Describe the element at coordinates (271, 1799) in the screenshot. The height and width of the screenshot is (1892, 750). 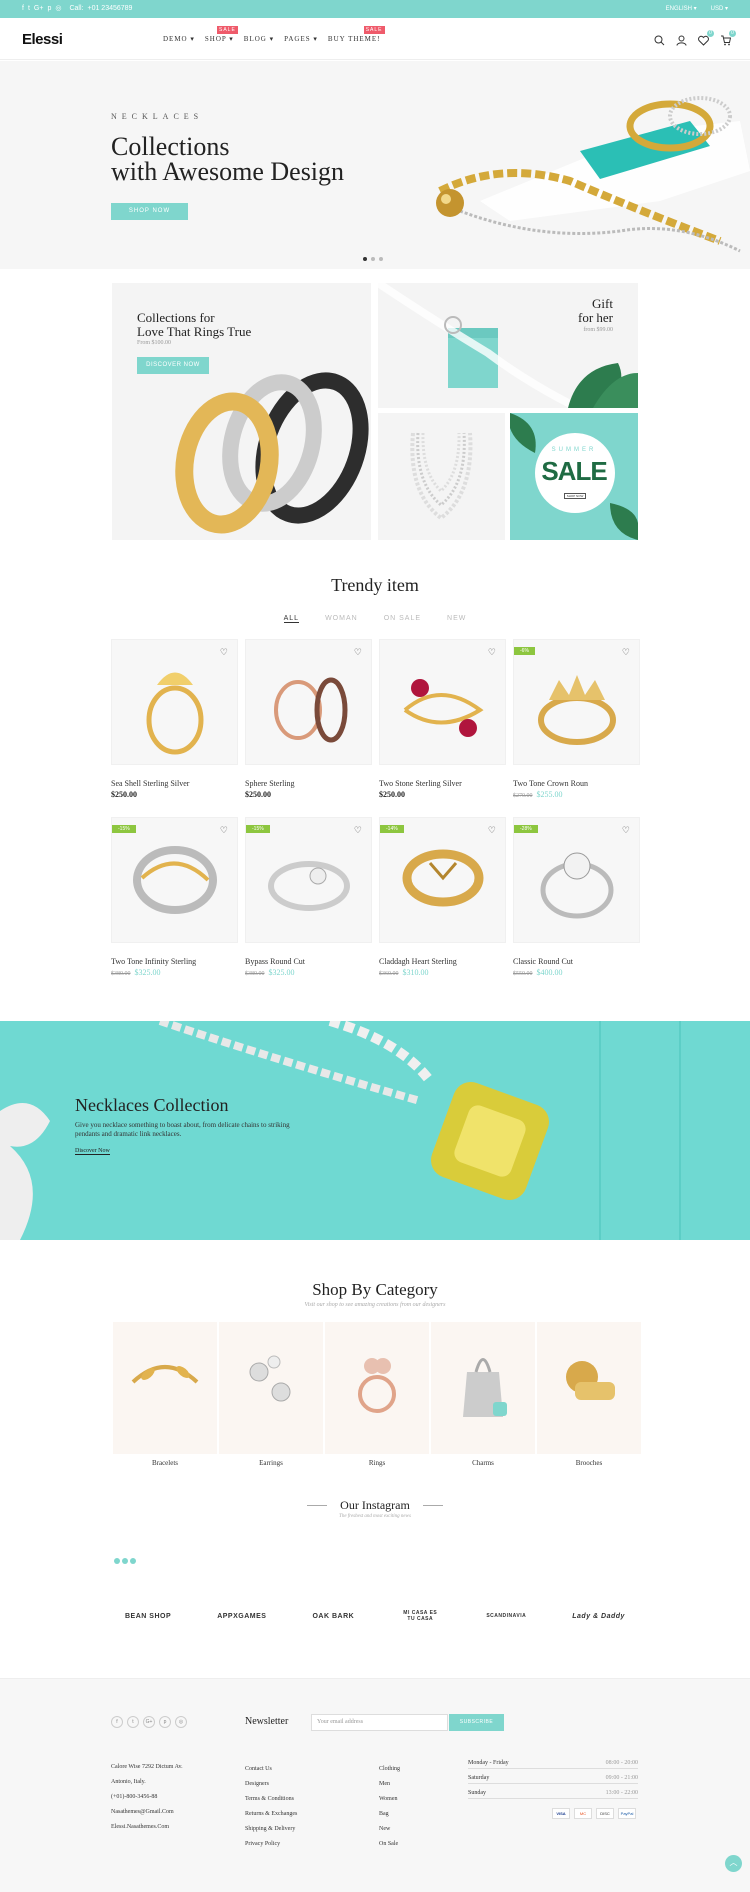
I see `footer-link: Terms & Conditions` at that location.